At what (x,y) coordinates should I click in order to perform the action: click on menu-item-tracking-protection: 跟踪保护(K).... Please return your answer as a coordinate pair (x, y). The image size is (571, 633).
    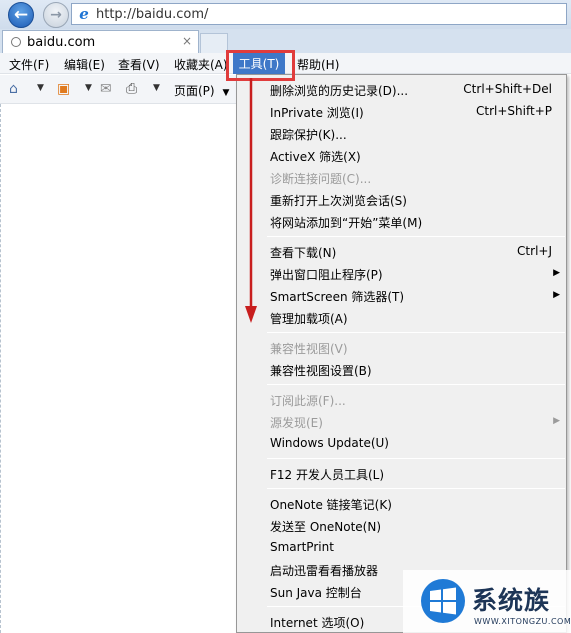
    Looking at the image, I should click on (402, 133).